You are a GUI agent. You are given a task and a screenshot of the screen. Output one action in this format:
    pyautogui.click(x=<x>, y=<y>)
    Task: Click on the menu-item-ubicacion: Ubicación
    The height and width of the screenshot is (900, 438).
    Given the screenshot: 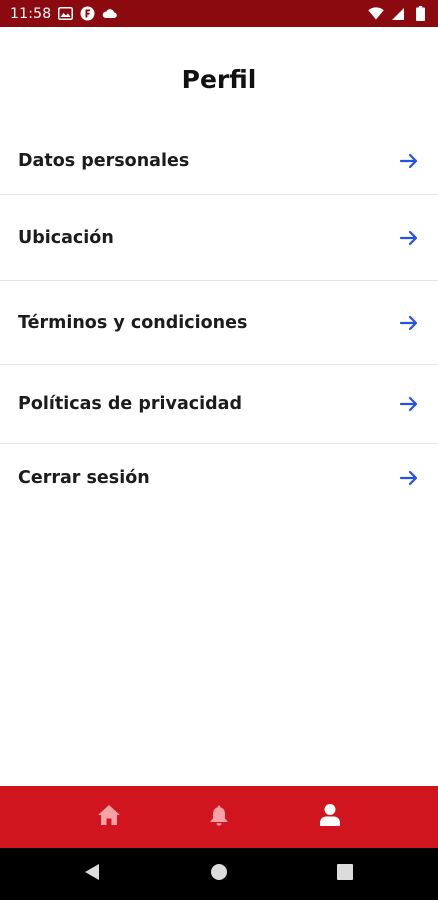 What is the action you would take?
    pyautogui.click(x=219, y=238)
    